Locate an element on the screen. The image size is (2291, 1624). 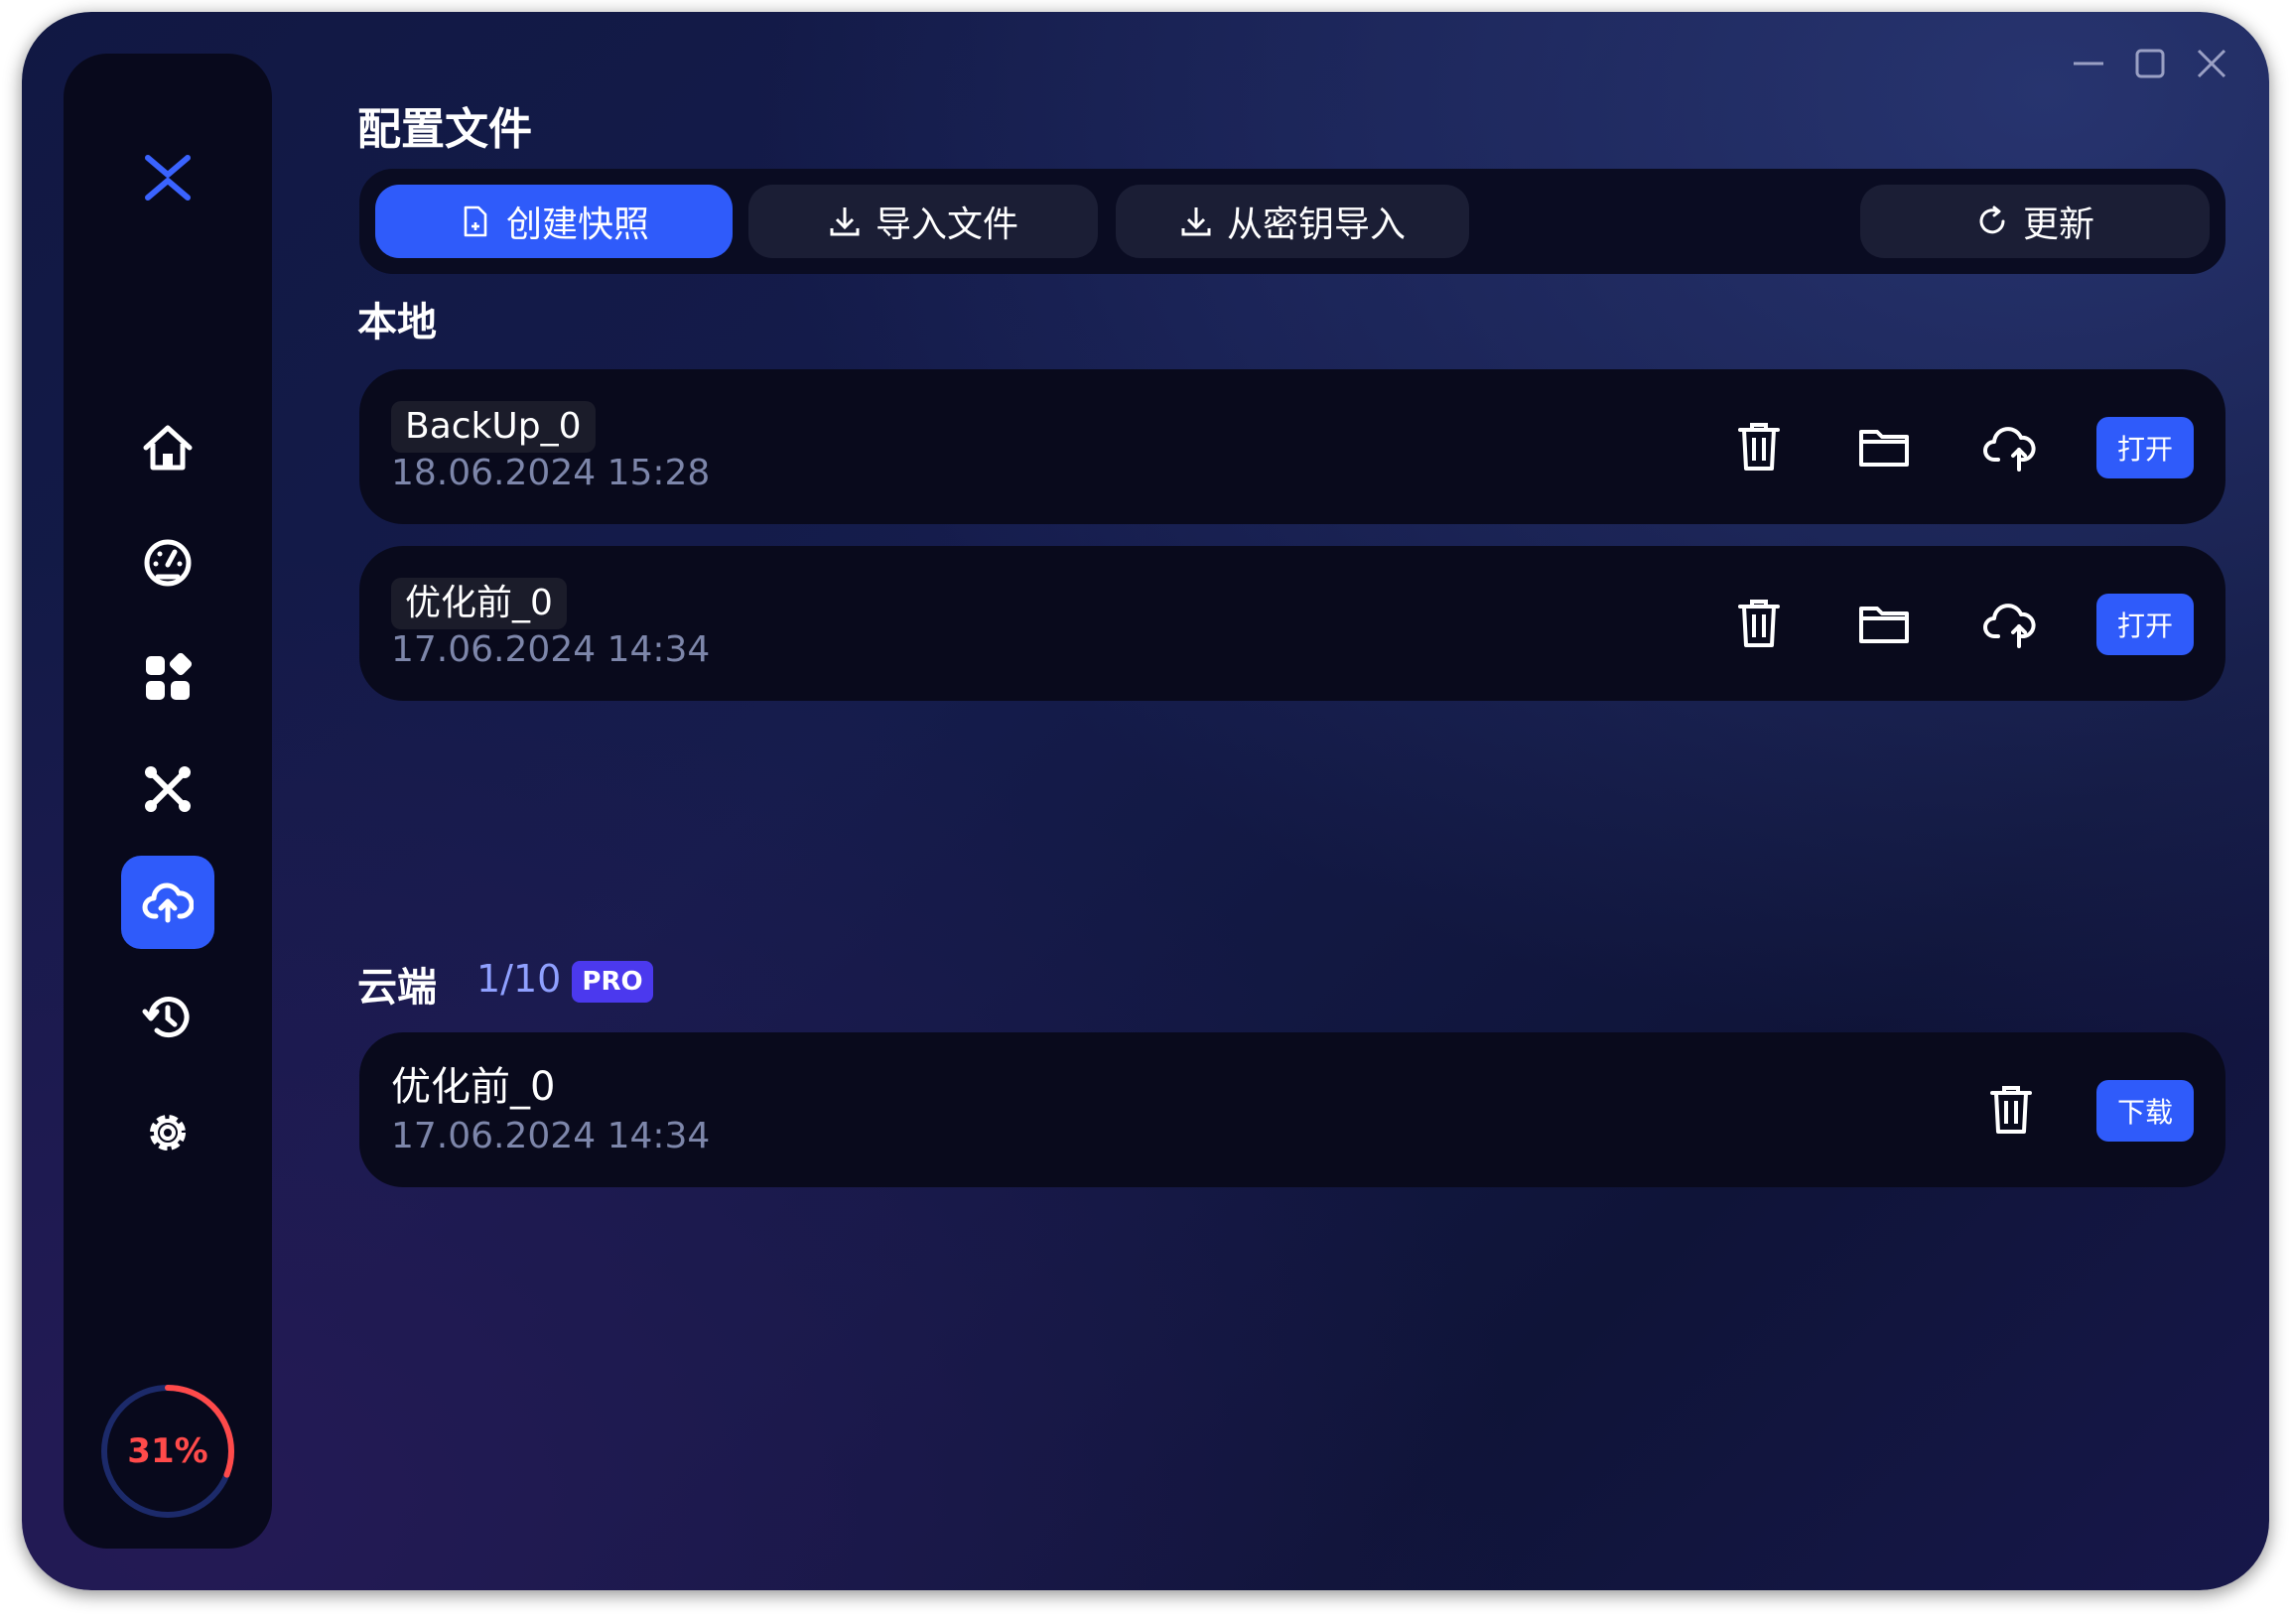
download-button: 下载 is located at coordinates (2145, 1111).